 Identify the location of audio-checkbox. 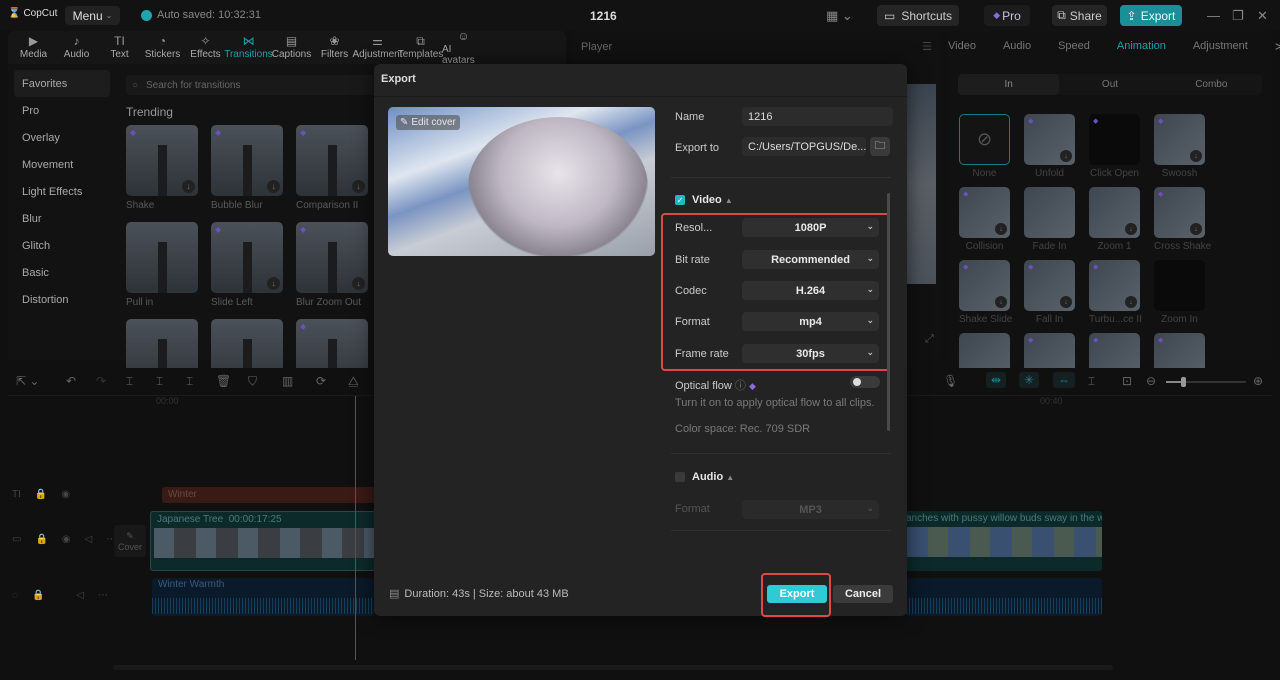
(680, 477).